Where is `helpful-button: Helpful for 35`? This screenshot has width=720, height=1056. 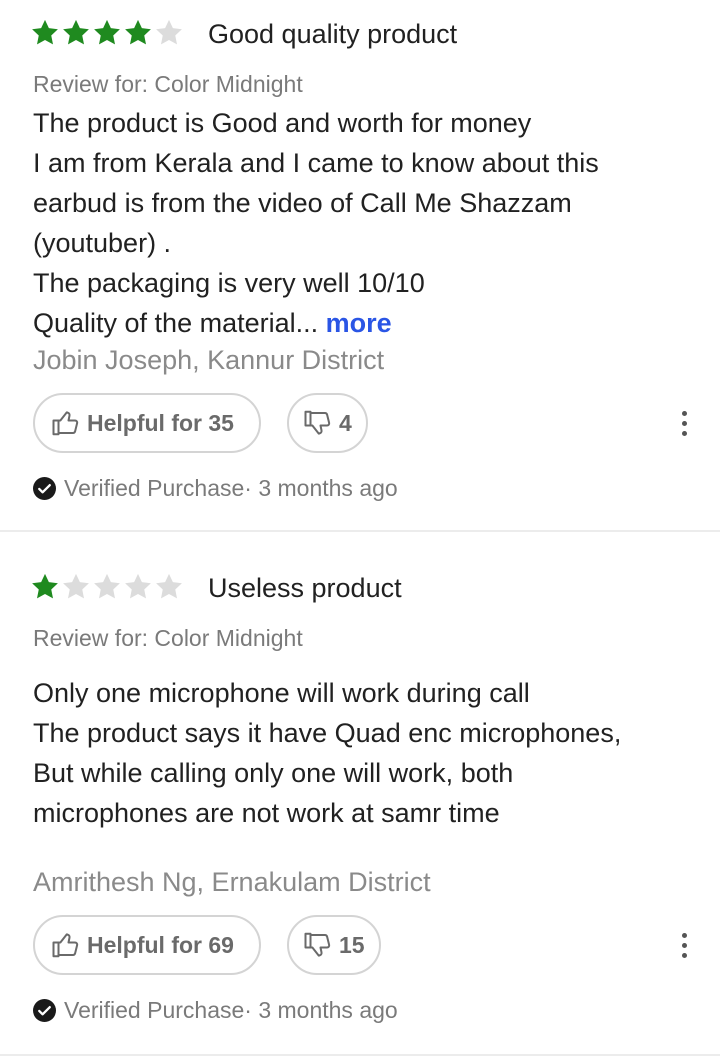
helpful-button: Helpful for 35 is located at coordinates (147, 423).